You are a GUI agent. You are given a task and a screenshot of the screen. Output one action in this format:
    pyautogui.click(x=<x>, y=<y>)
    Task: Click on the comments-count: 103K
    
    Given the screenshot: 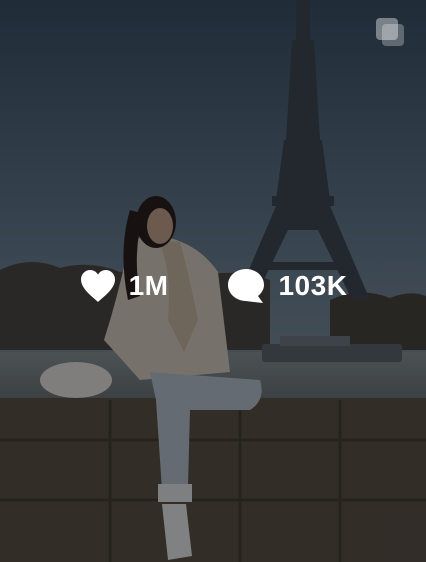 What is the action you would take?
    pyautogui.click(x=313, y=285)
    